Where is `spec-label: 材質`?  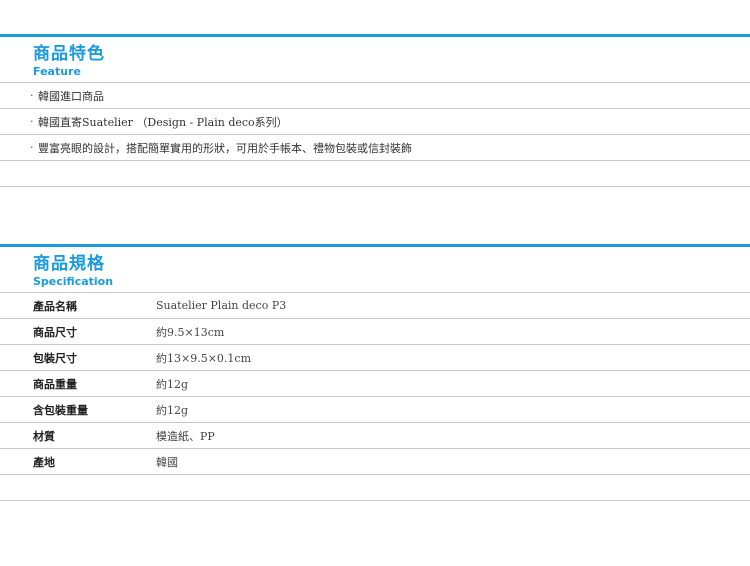
spec-label: 材質 is located at coordinates (44, 436).